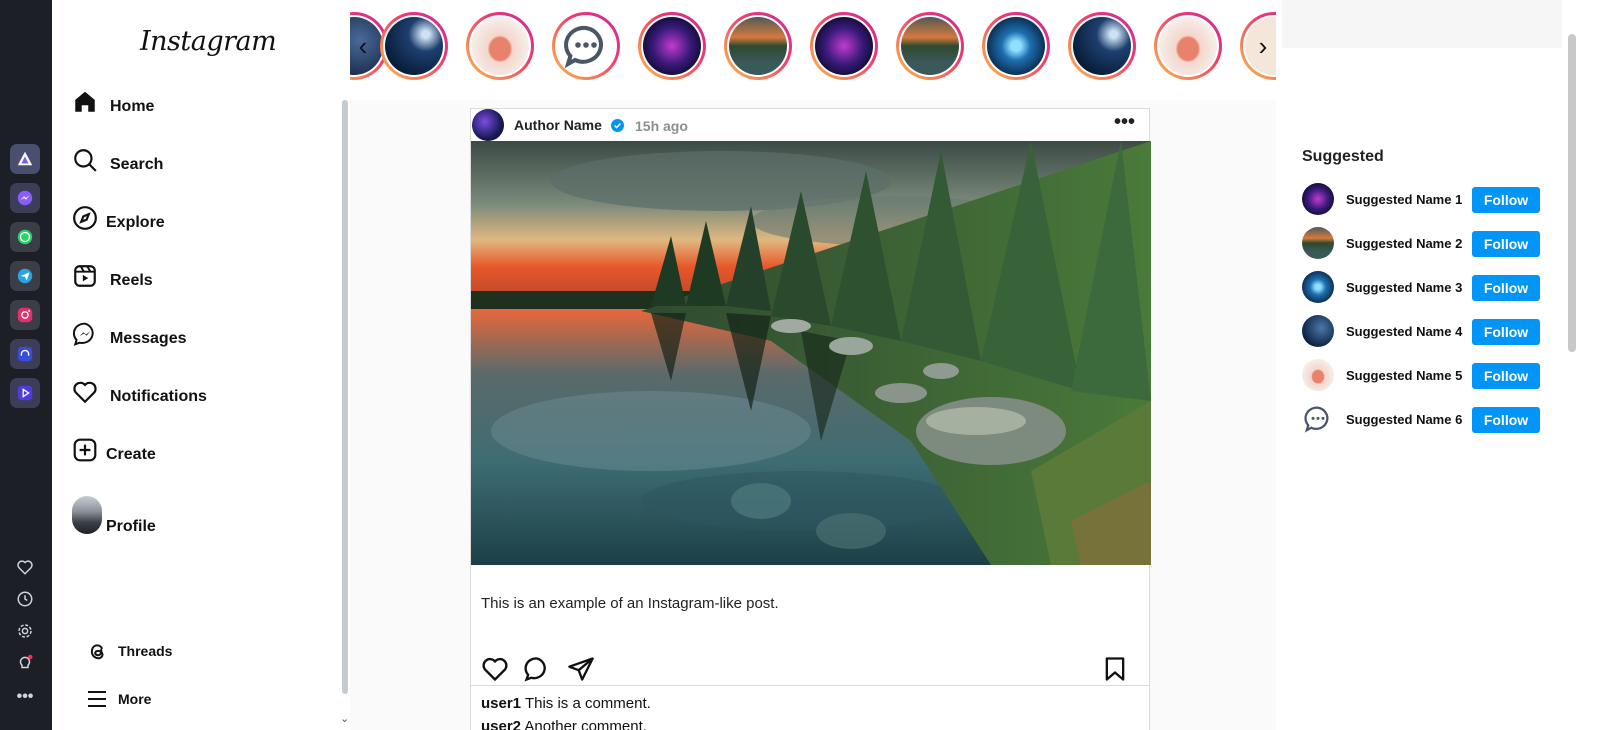  Describe the element at coordinates (137, 164) in the screenshot. I see `nav-item-label: Search` at that location.